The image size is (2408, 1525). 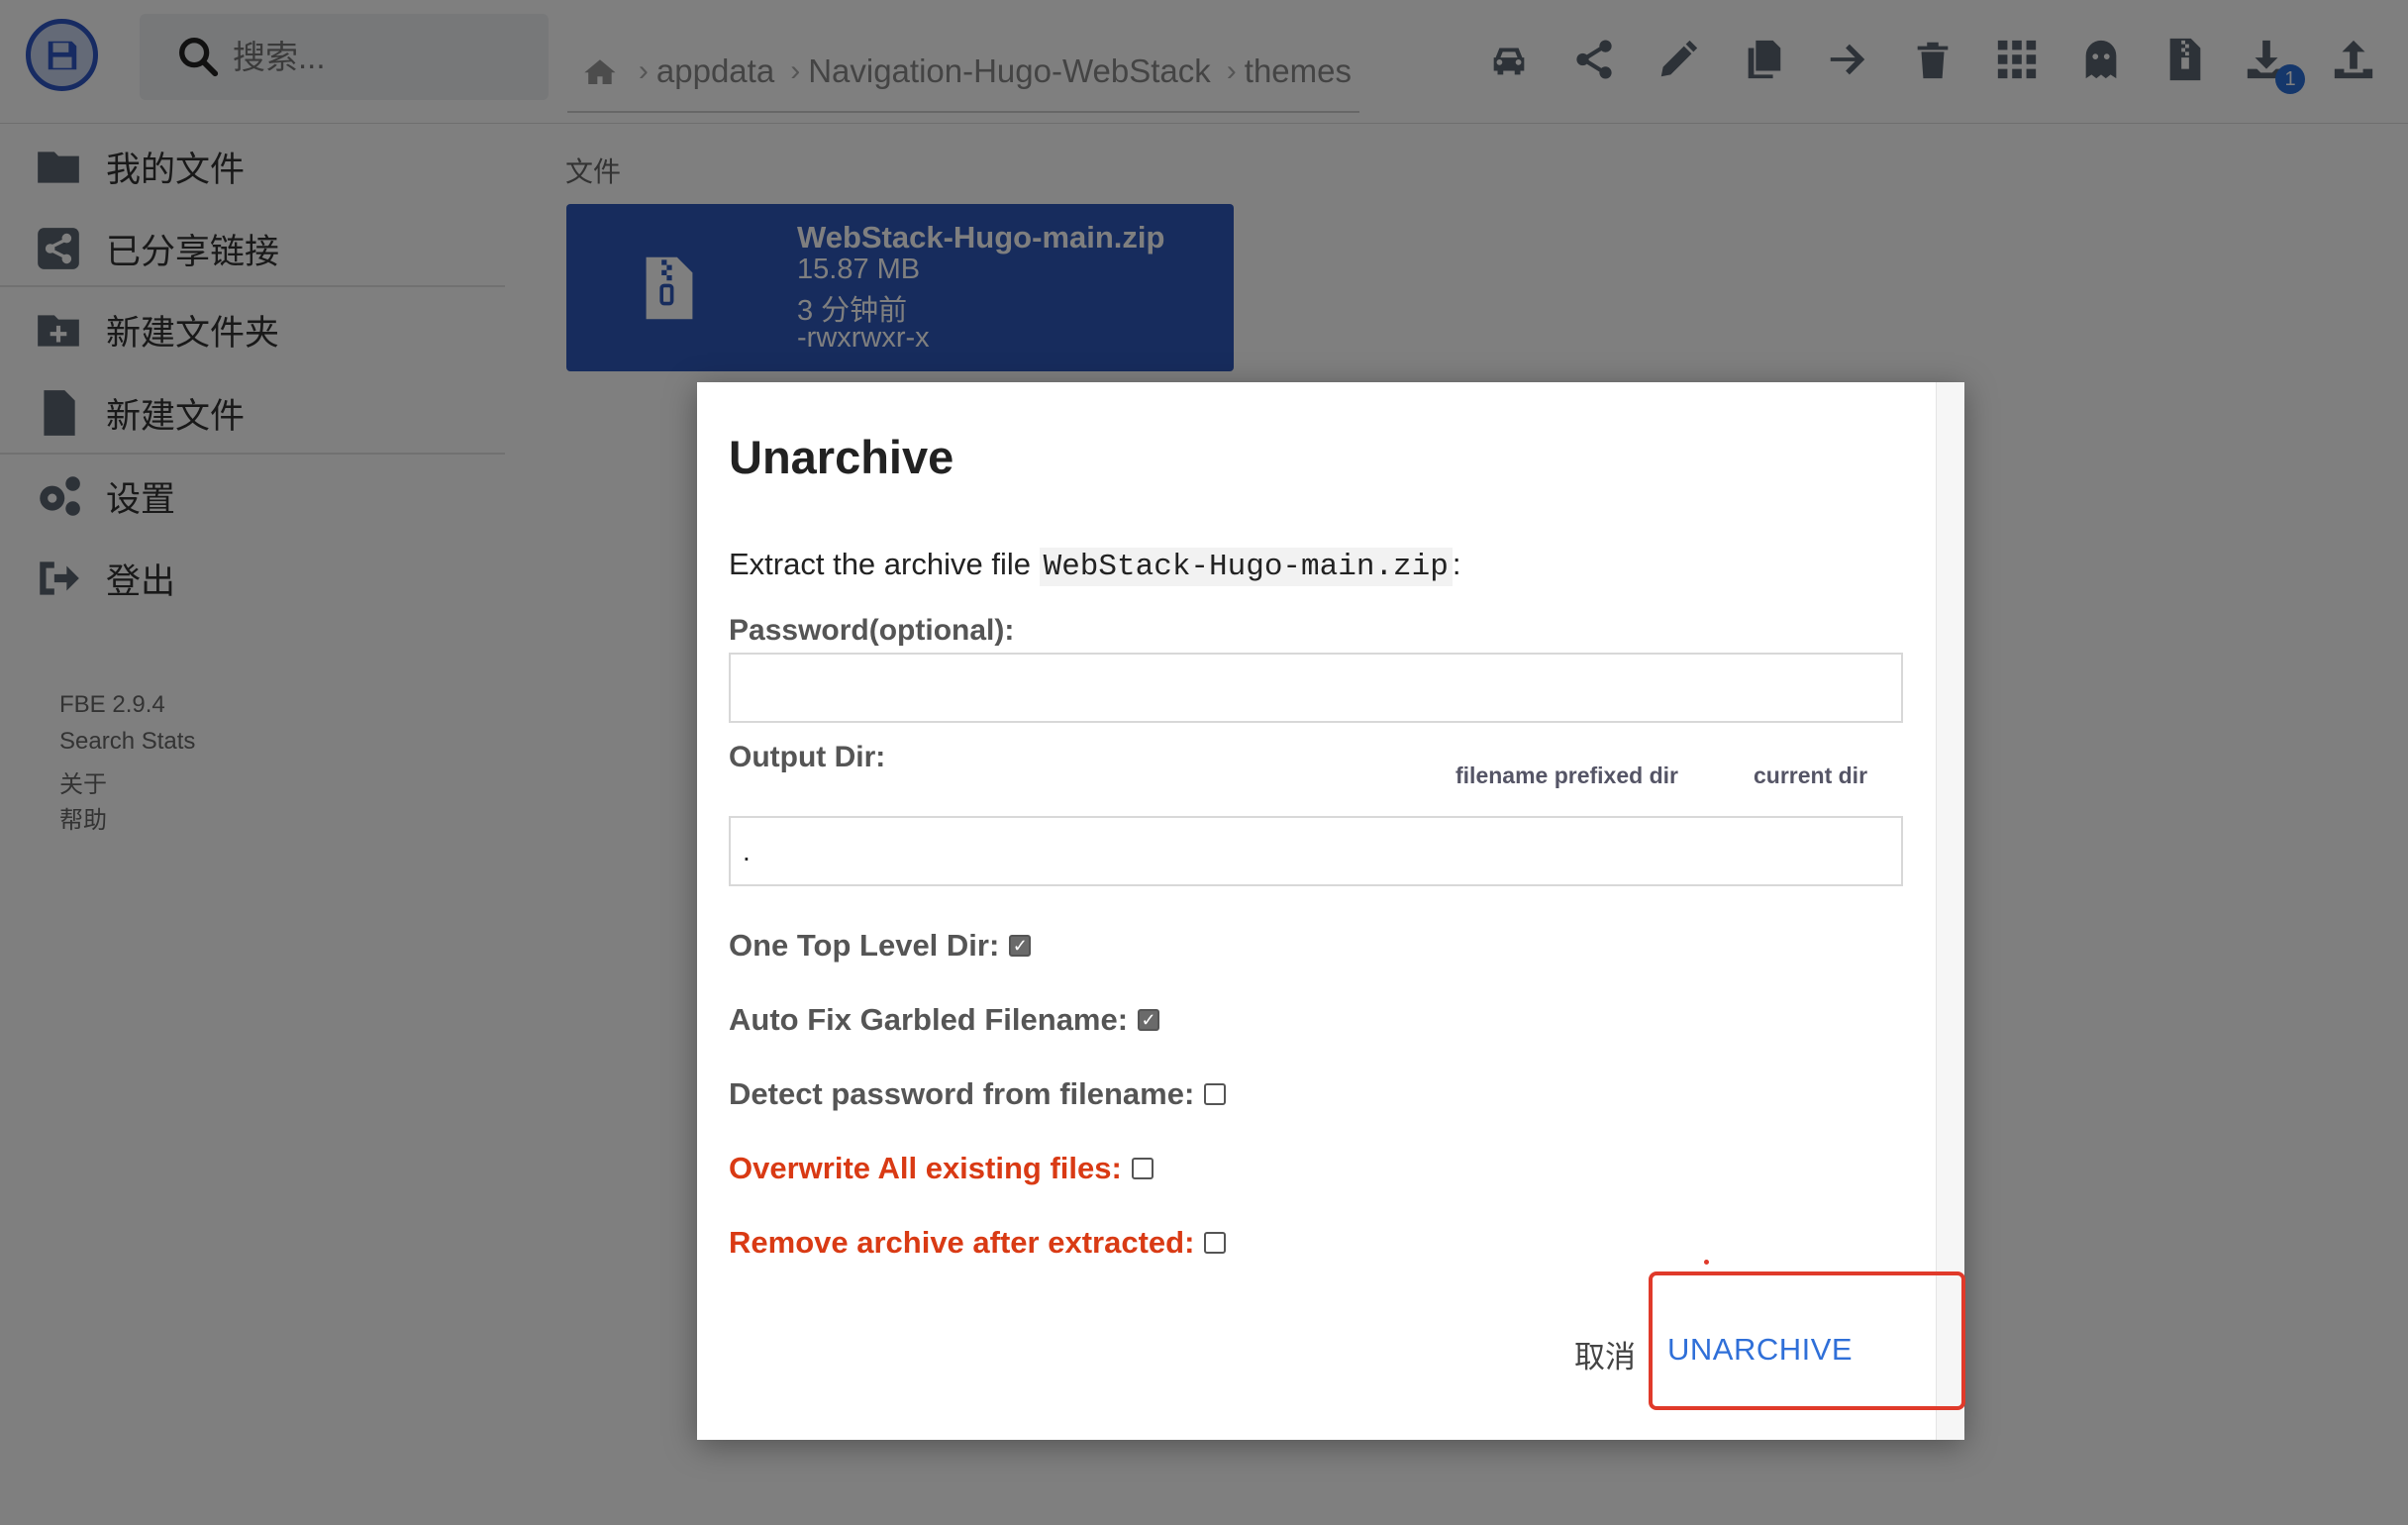 I want to click on checkbox-label: Overwrite All existing files:, so click(x=925, y=1168).